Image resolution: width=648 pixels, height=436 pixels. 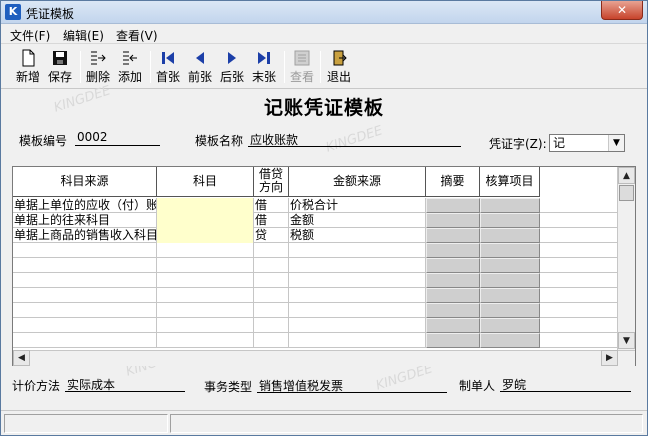 I want to click on scroll-thumb, so click(x=626, y=193).